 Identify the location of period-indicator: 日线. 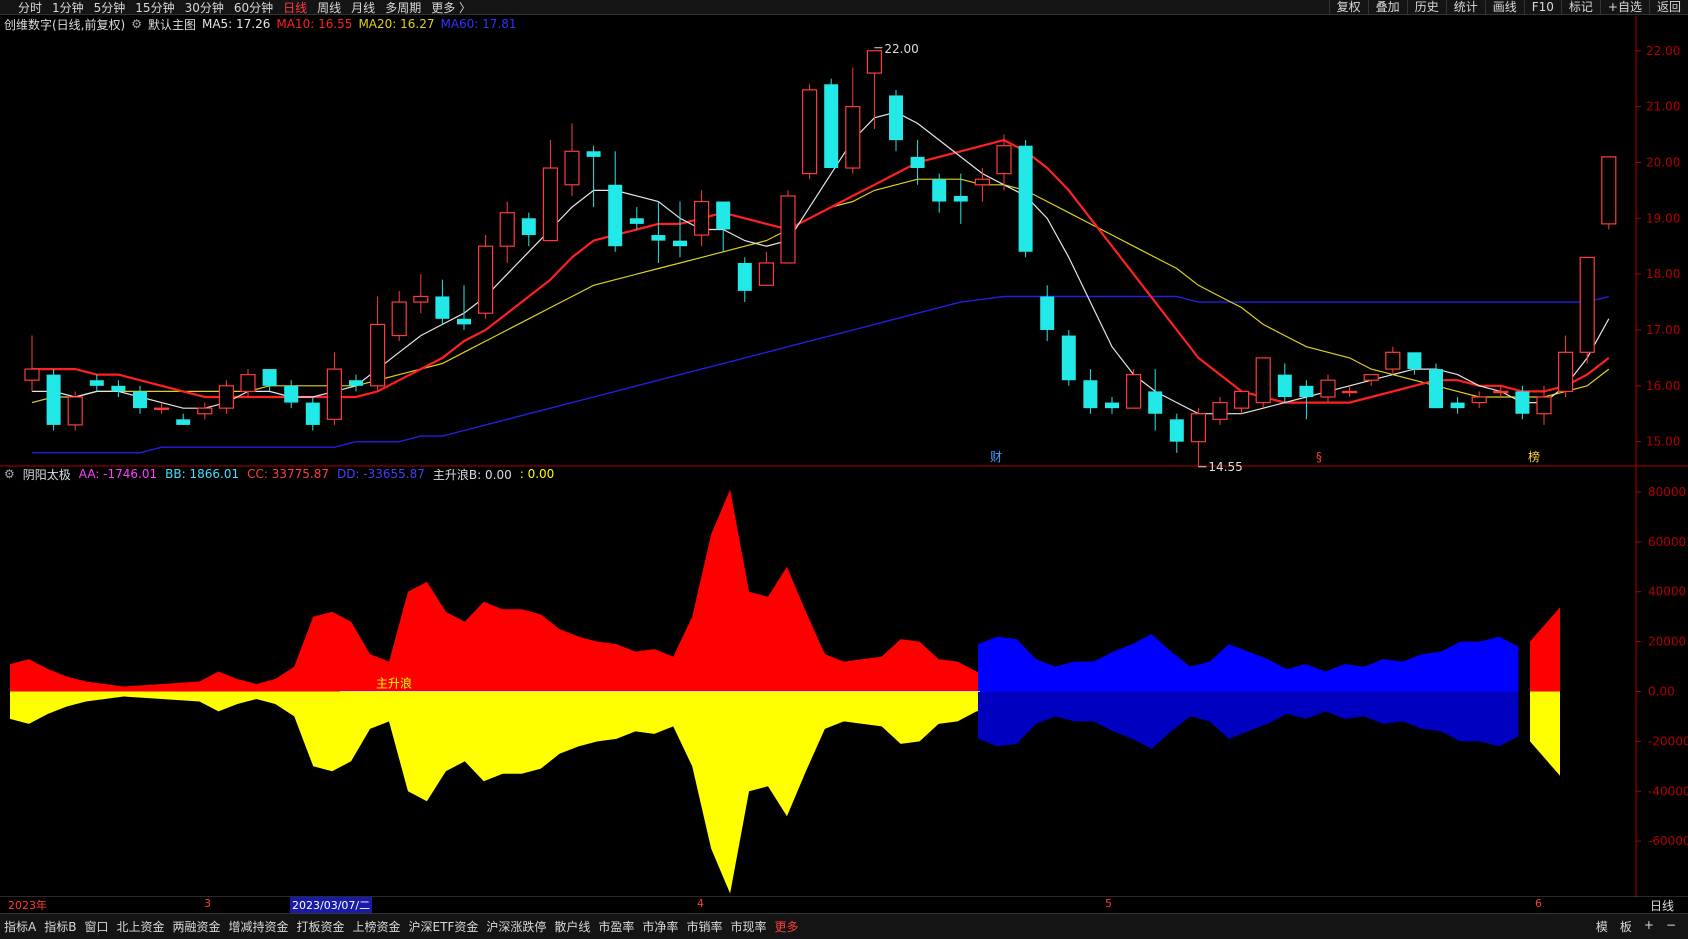
(1662, 905).